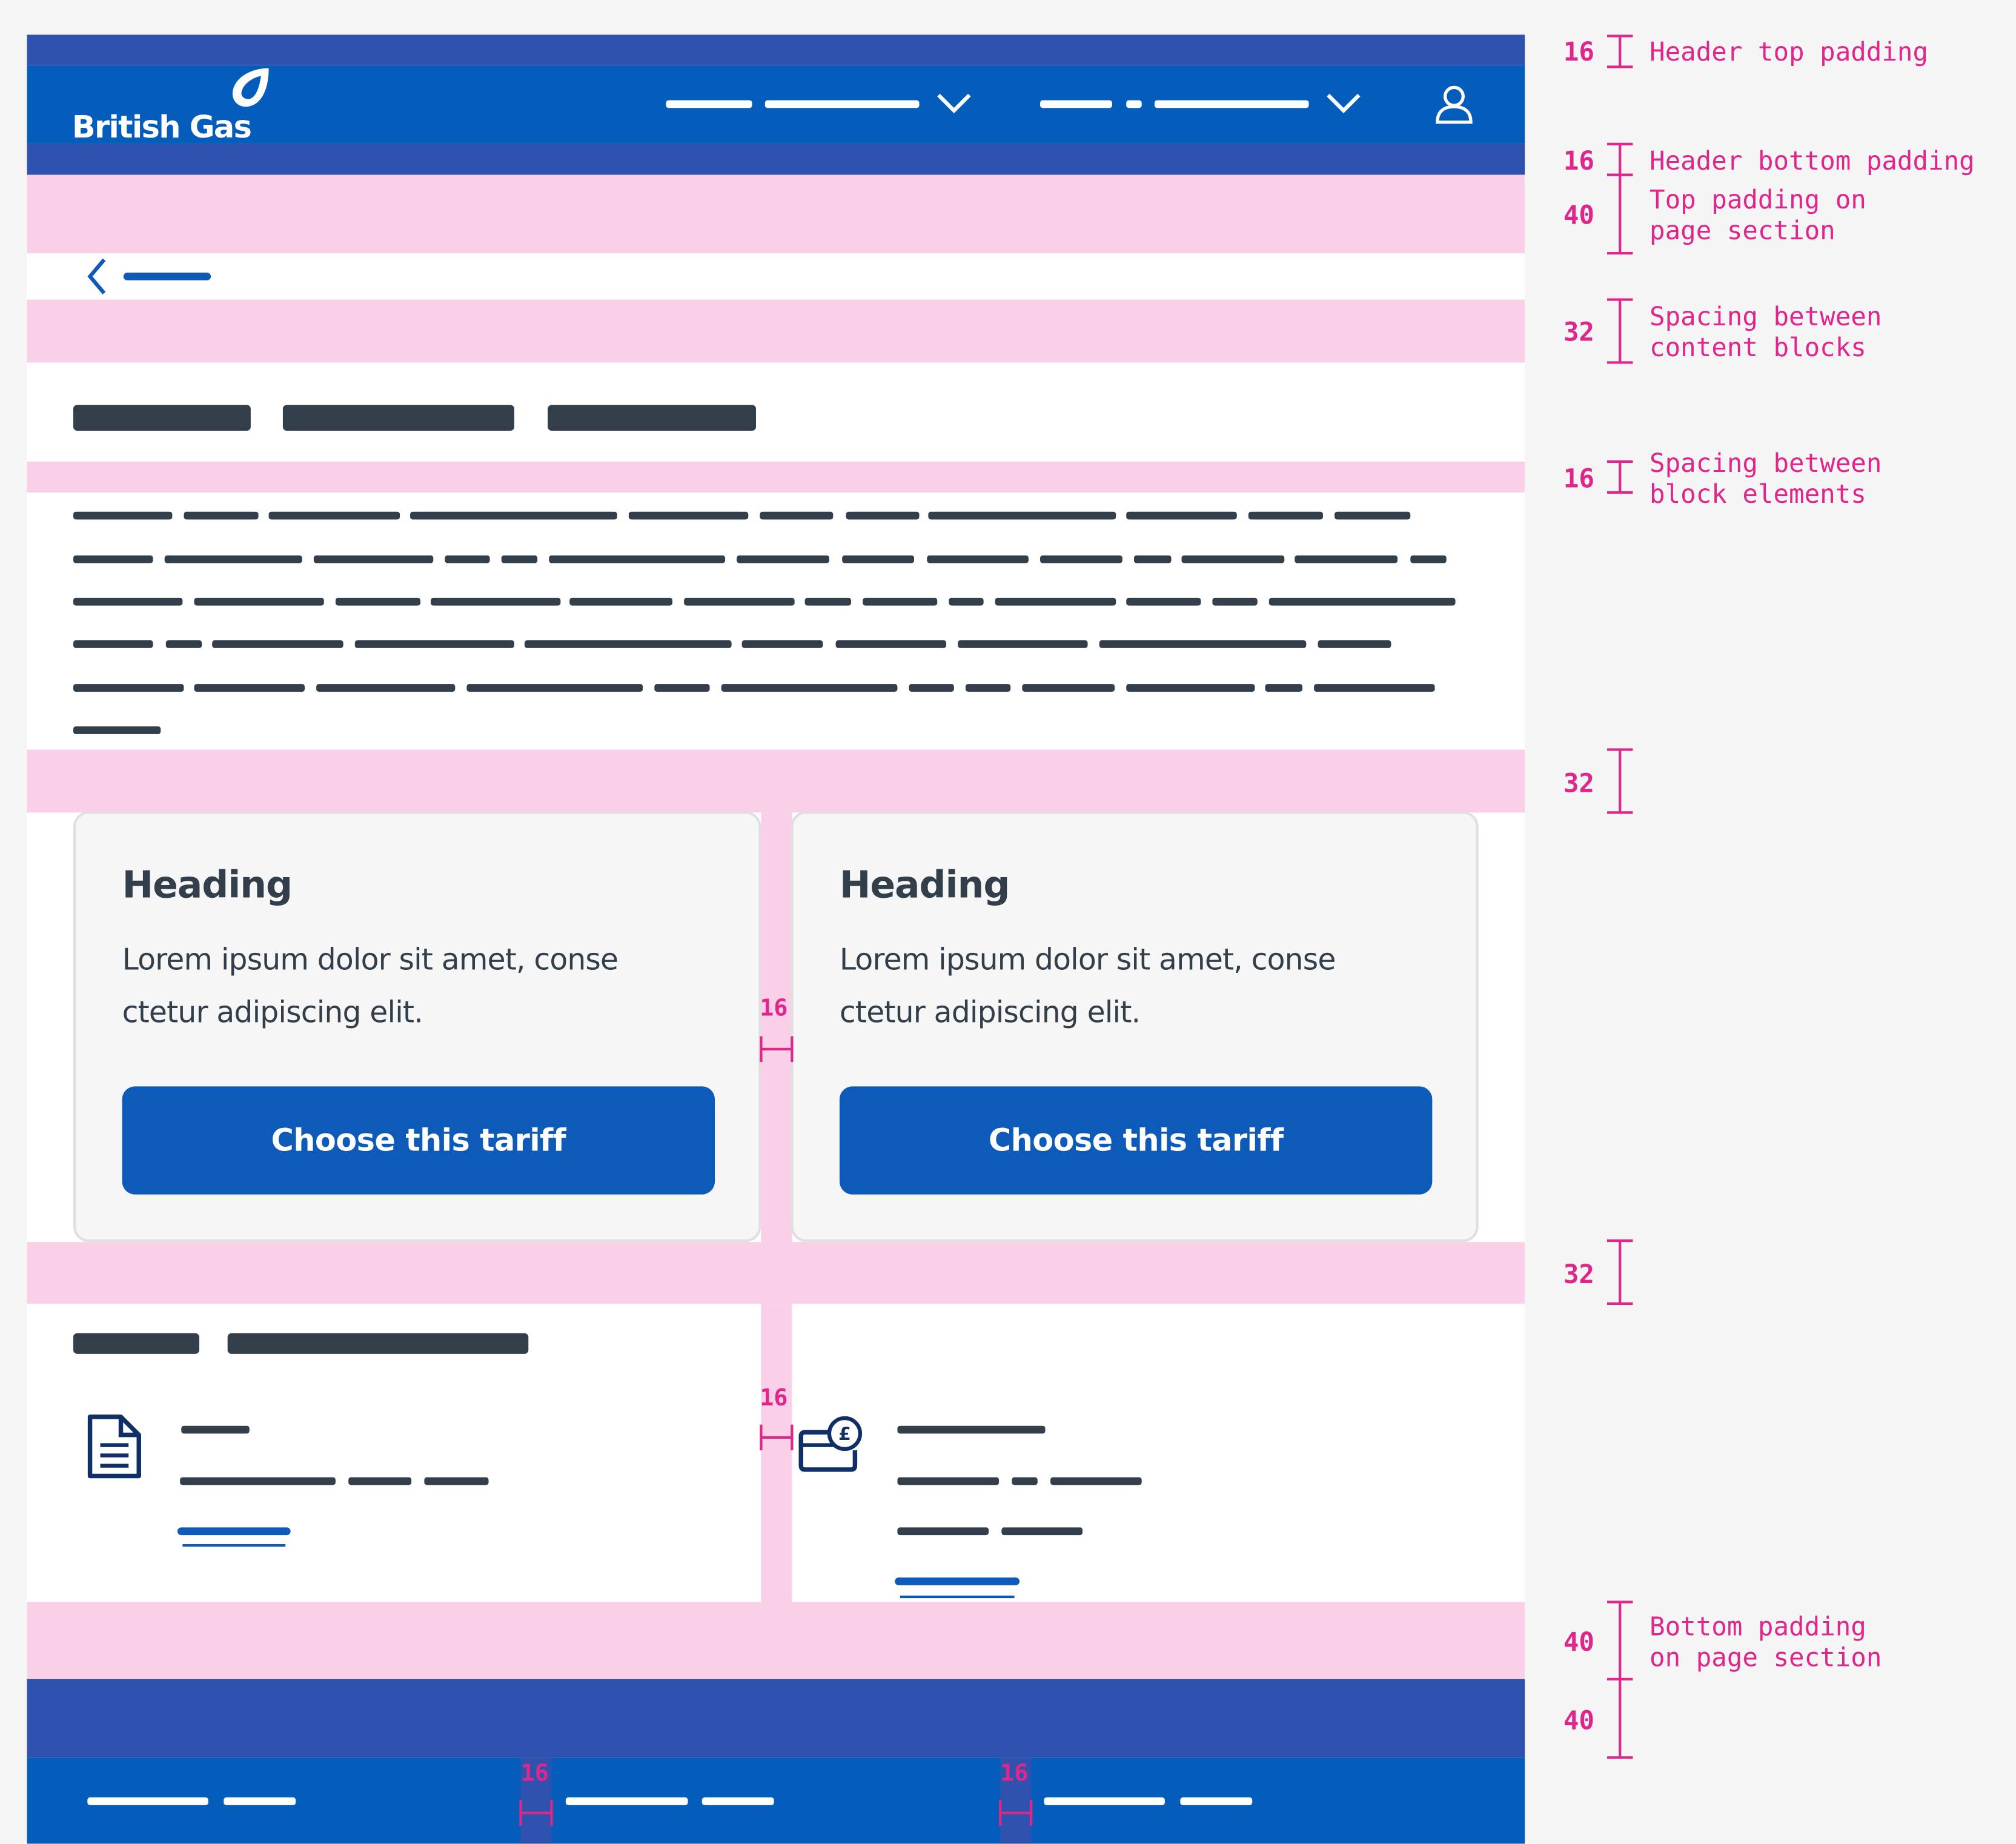 This screenshot has width=2016, height=1844. I want to click on card-gutter, so click(776, 1027).